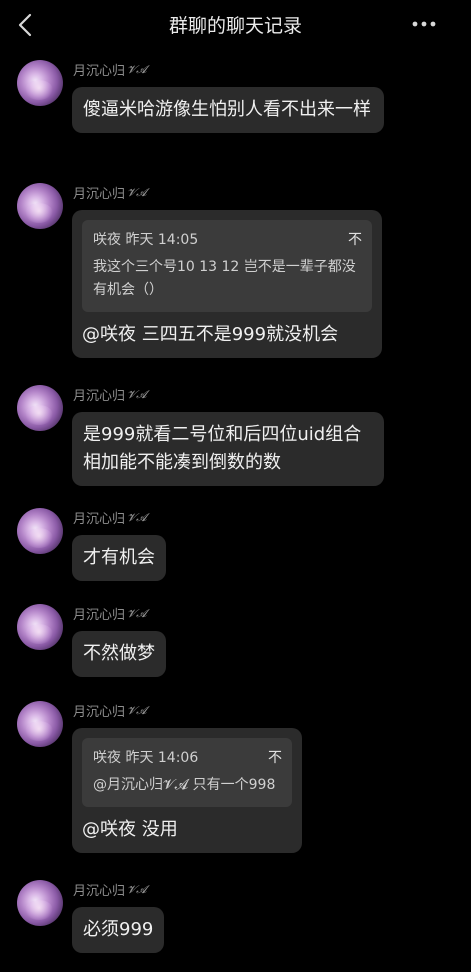 The height and width of the screenshot is (972, 471). I want to click on message-text: 是999就看二号位和后四位uid组合相加能不能凑到倒数的数, so click(222, 448).